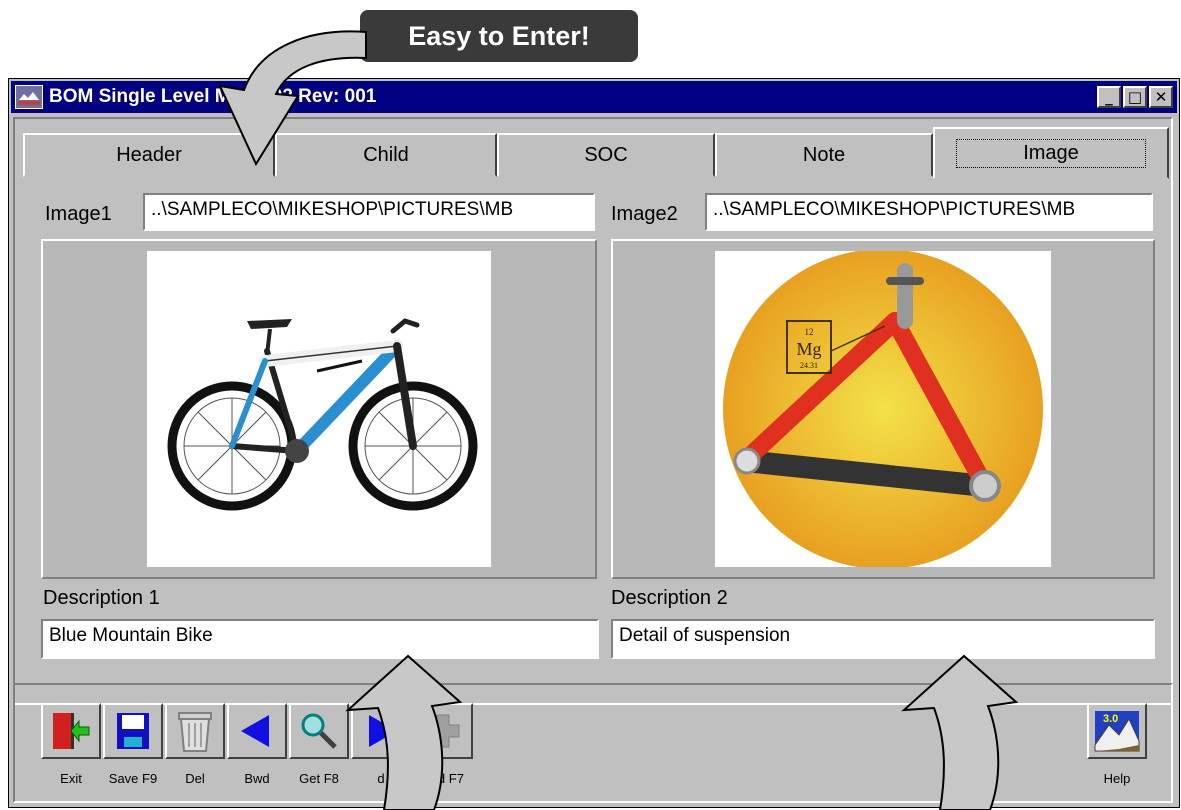 This screenshot has height=810, width=1181. I want to click on left-arrow-icon, so click(255, 731).